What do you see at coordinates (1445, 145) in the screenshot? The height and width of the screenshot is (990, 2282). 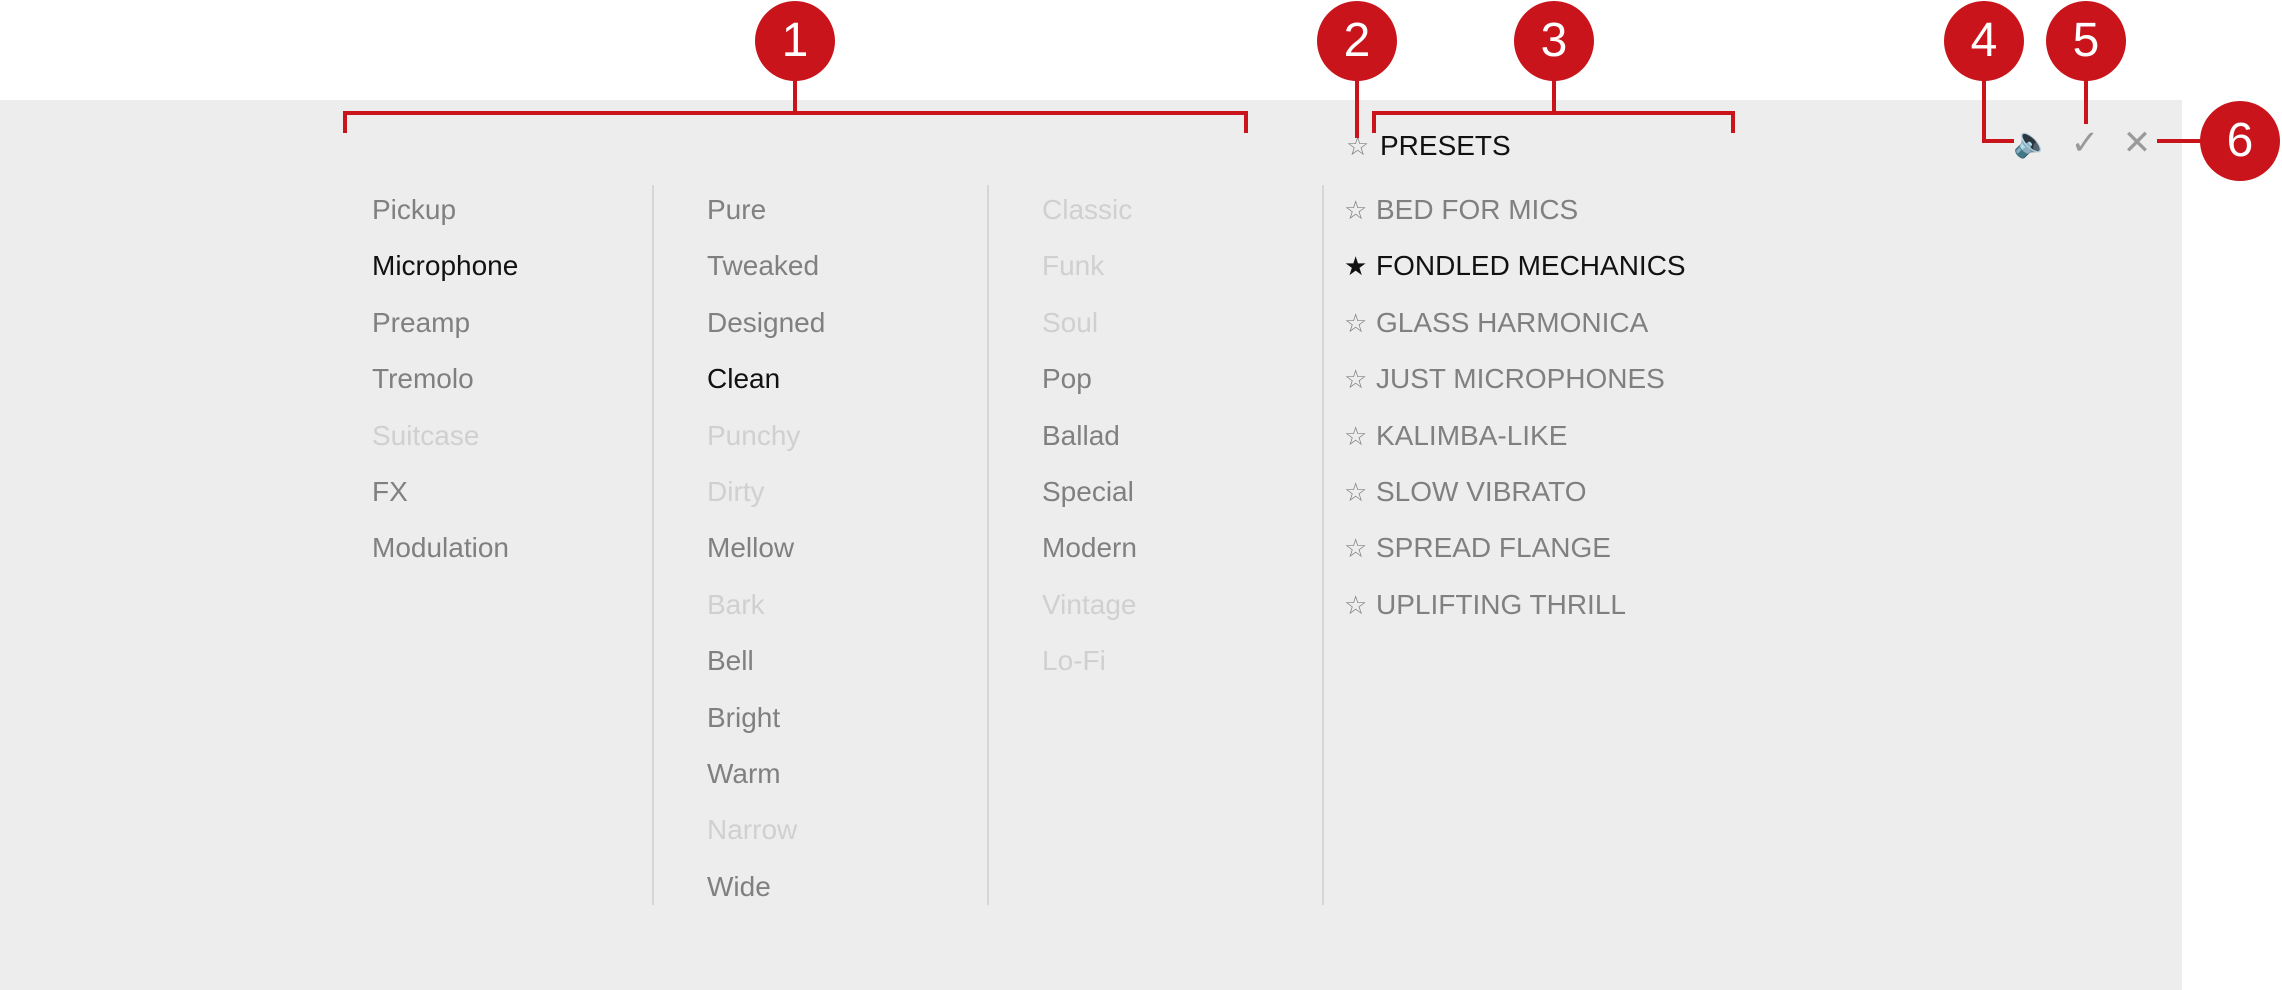 I see `presets-title: PRESETS` at bounding box center [1445, 145].